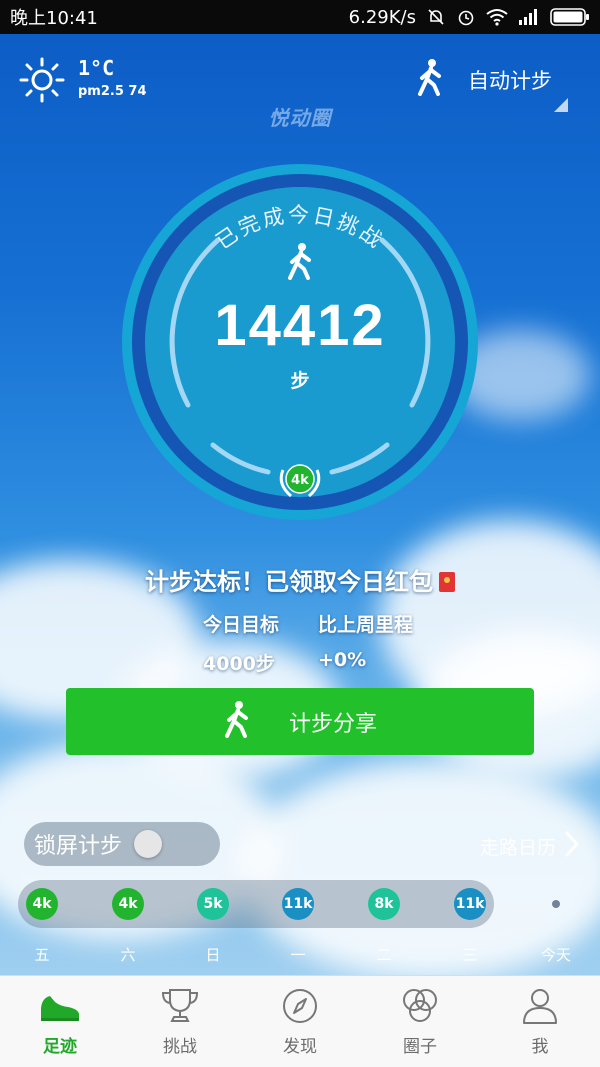  I want to click on share-steps-button: 计步分享, so click(300, 721).